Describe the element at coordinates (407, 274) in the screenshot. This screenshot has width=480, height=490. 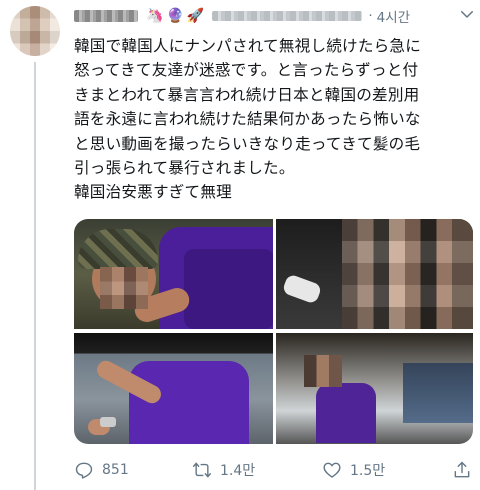
I see `pixelated-area` at that location.